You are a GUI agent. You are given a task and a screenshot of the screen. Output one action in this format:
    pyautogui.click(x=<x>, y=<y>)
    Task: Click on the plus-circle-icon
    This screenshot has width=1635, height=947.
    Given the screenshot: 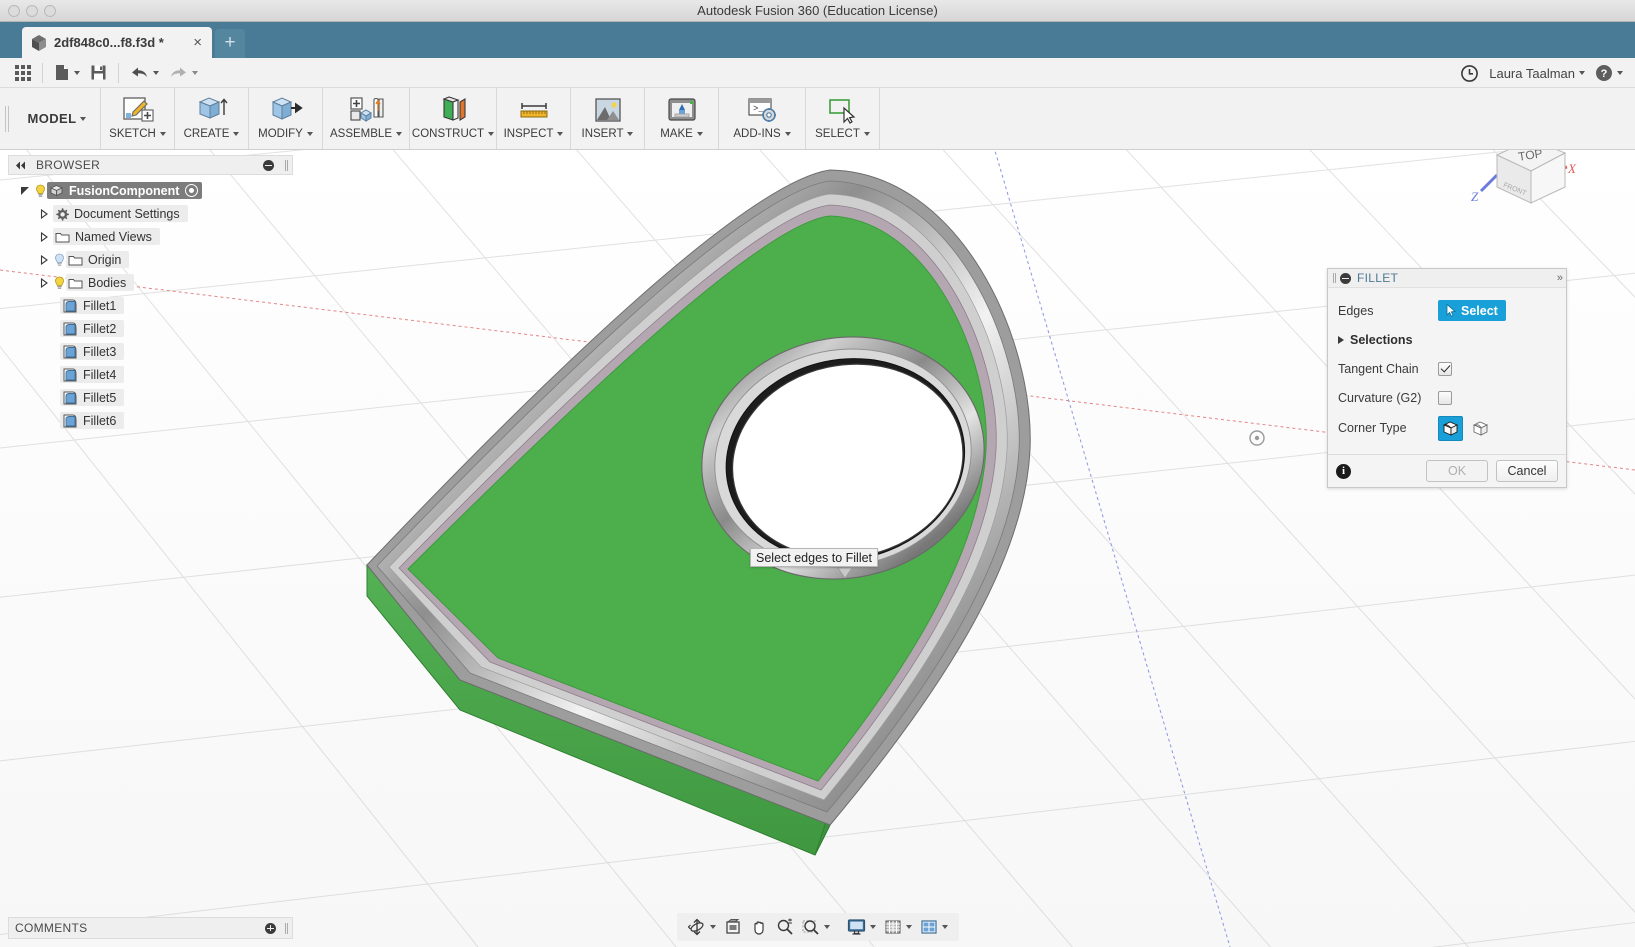 What is the action you would take?
    pyautogui.click(x=270, y=928)
    